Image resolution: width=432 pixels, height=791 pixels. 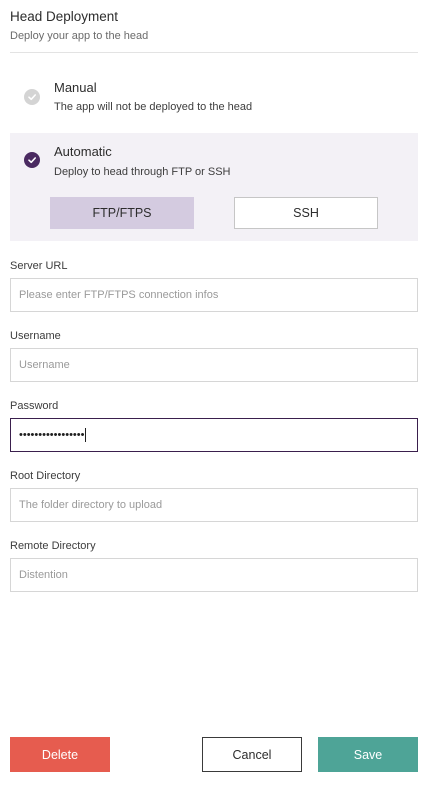 I want to click on remote-directory-field: Remote Directory Distention, so click(x=214, y=565).